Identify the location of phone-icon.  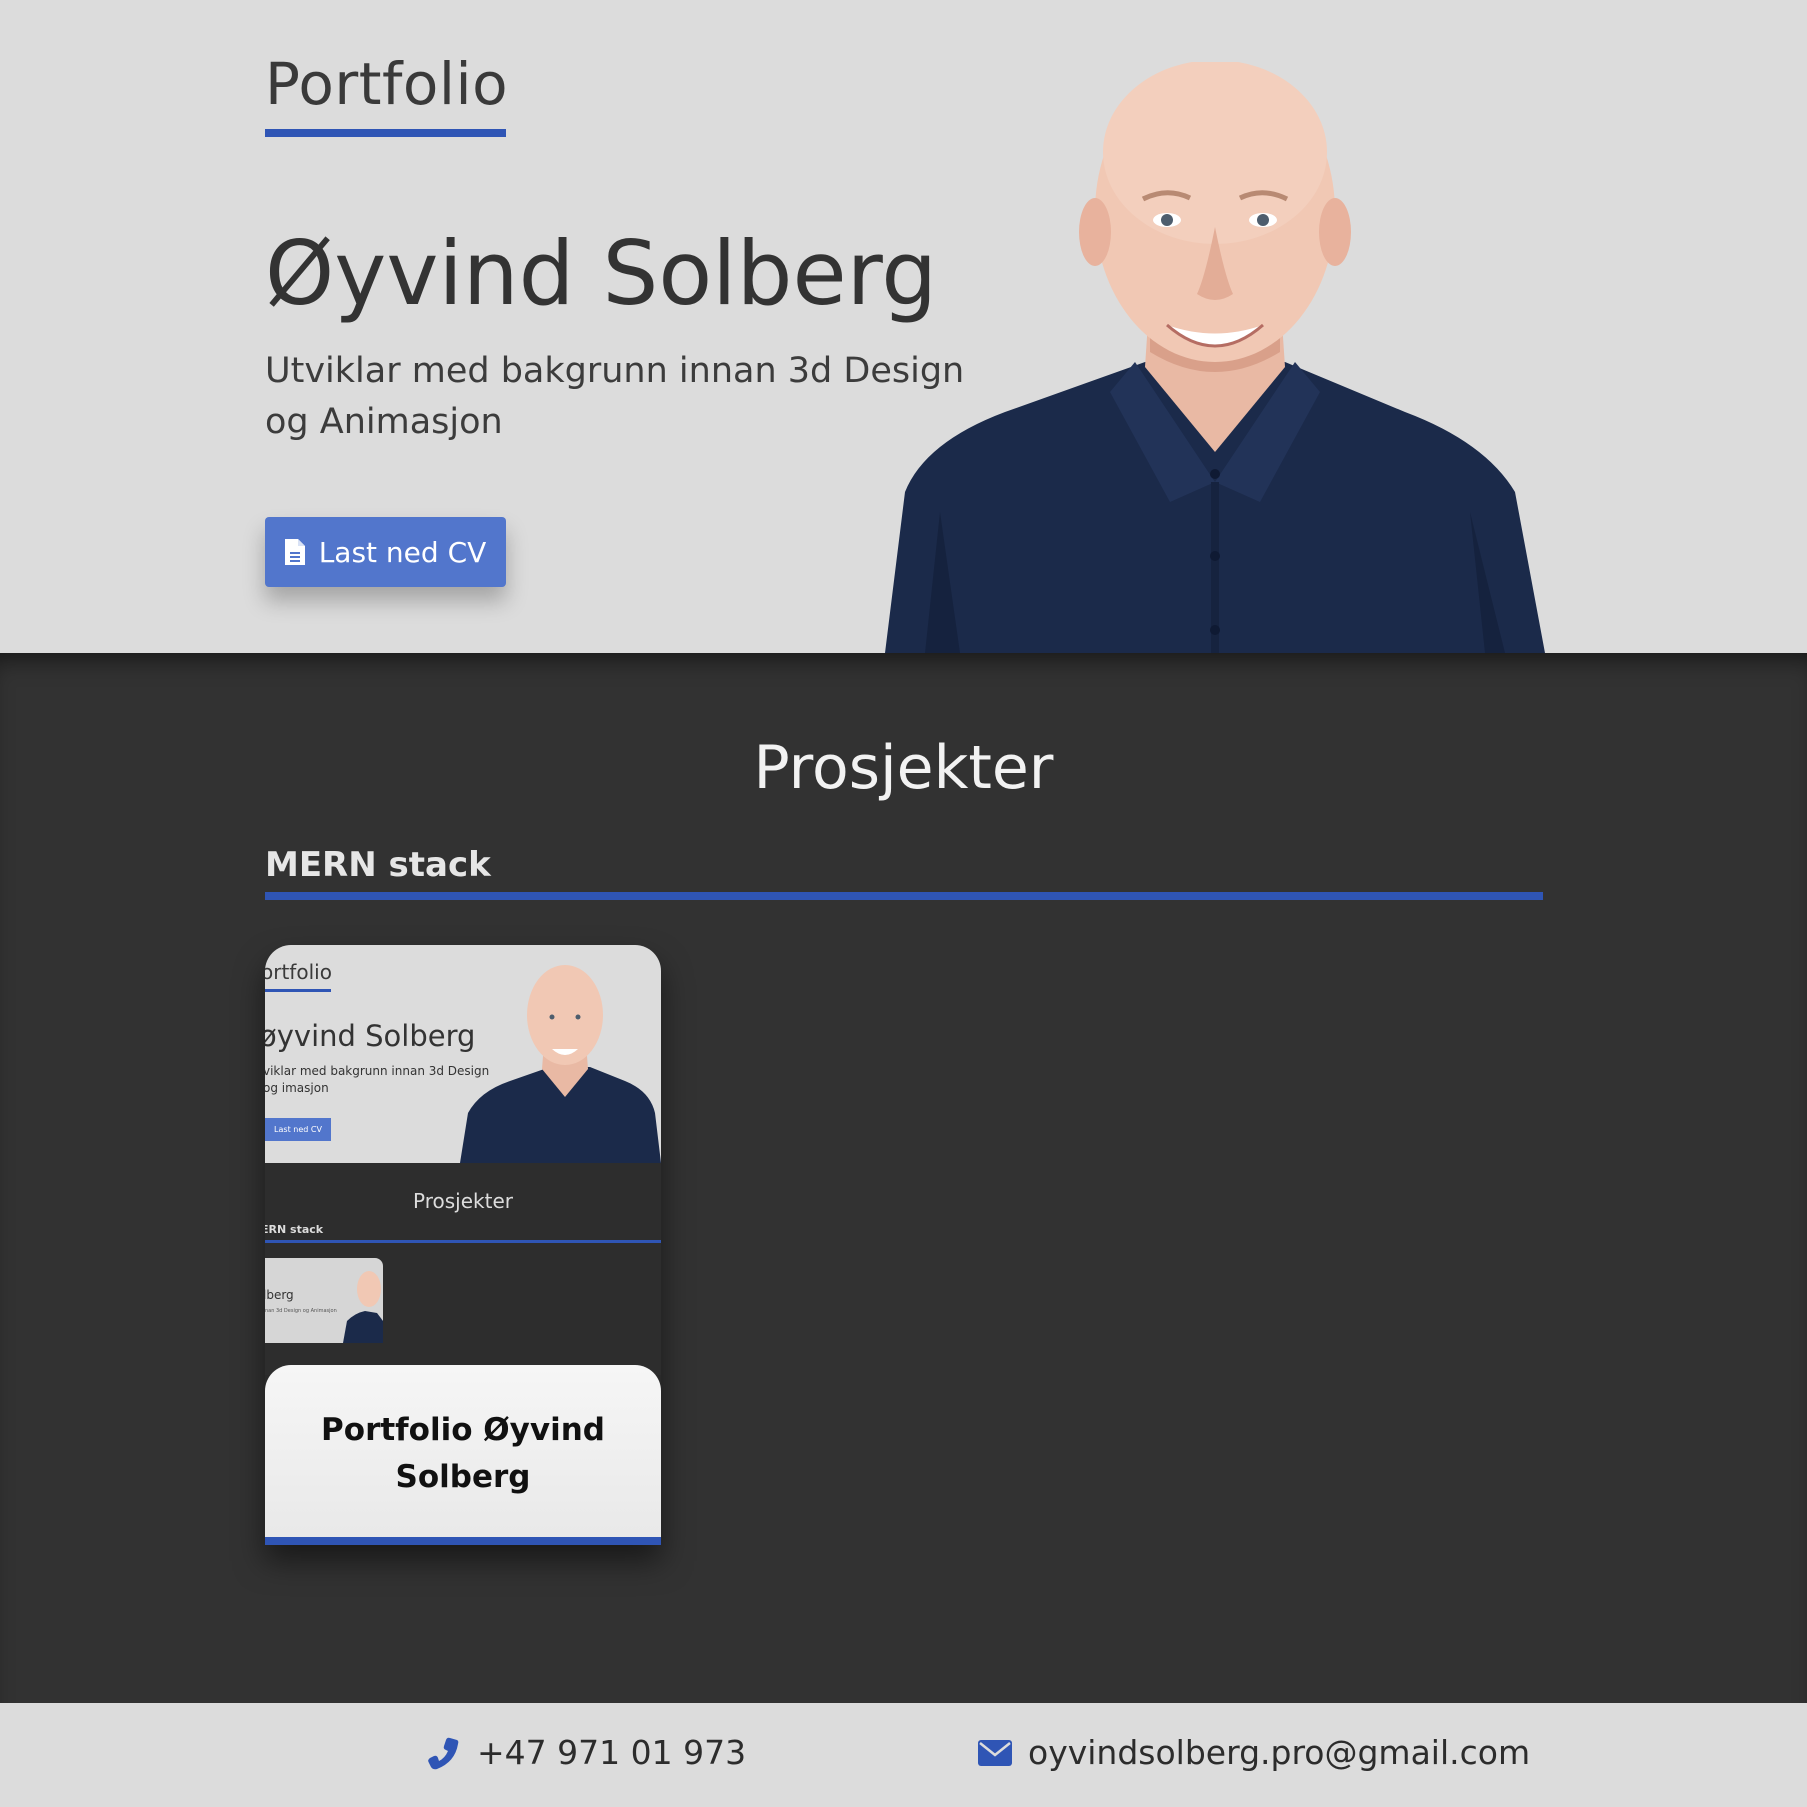
(443, 1753).